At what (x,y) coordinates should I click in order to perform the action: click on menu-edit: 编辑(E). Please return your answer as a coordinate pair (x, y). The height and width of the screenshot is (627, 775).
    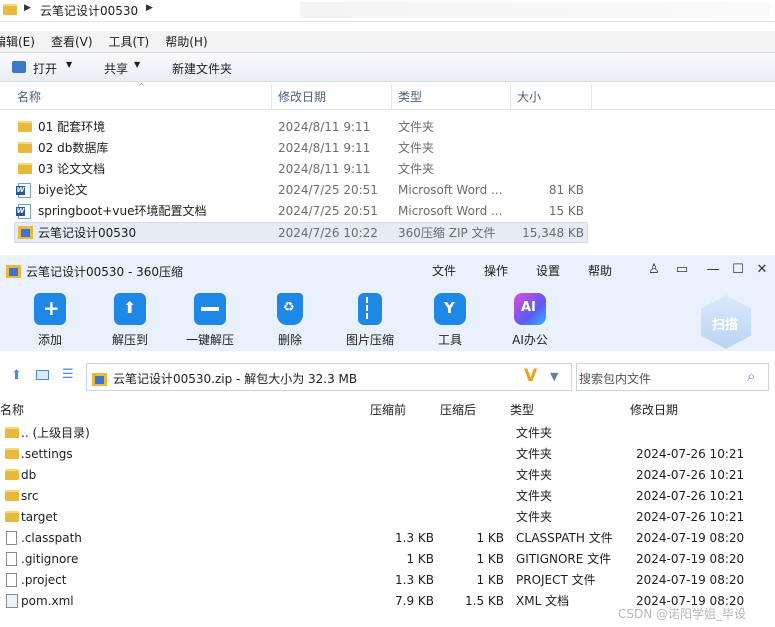
    Looking at the image, I should click on (17, 41).